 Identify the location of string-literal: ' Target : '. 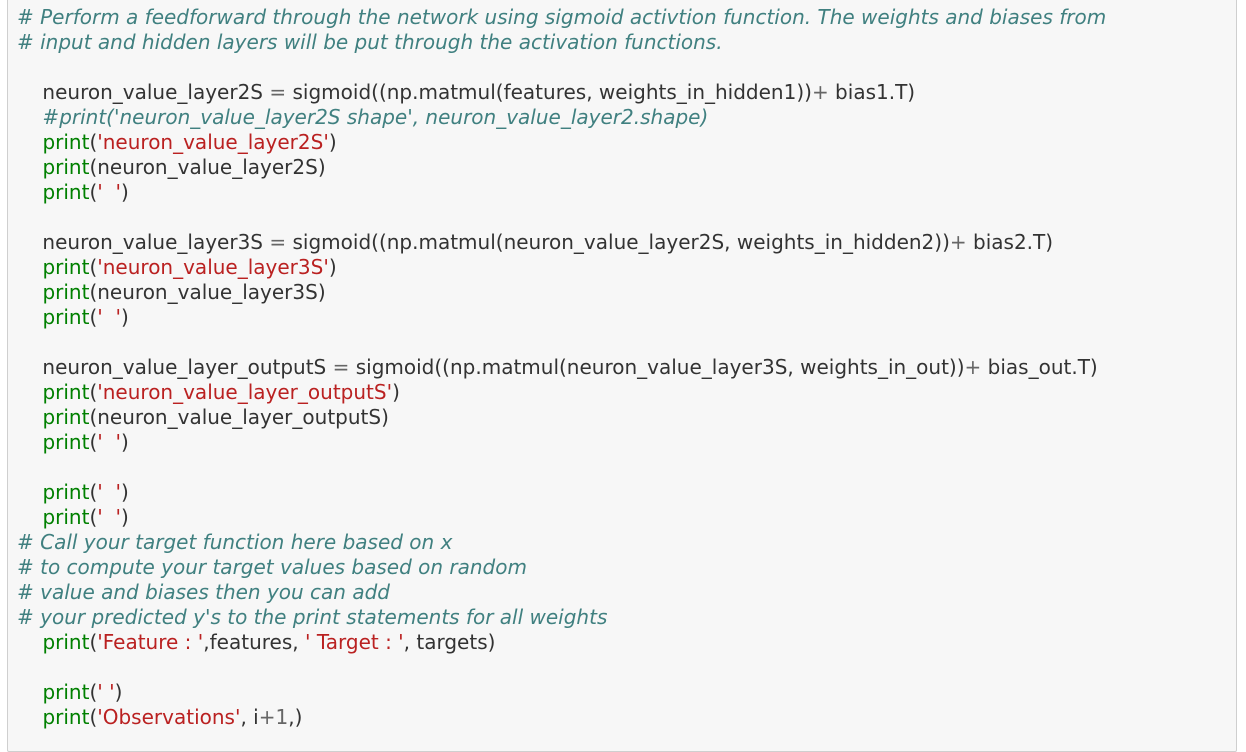
(354, 642).